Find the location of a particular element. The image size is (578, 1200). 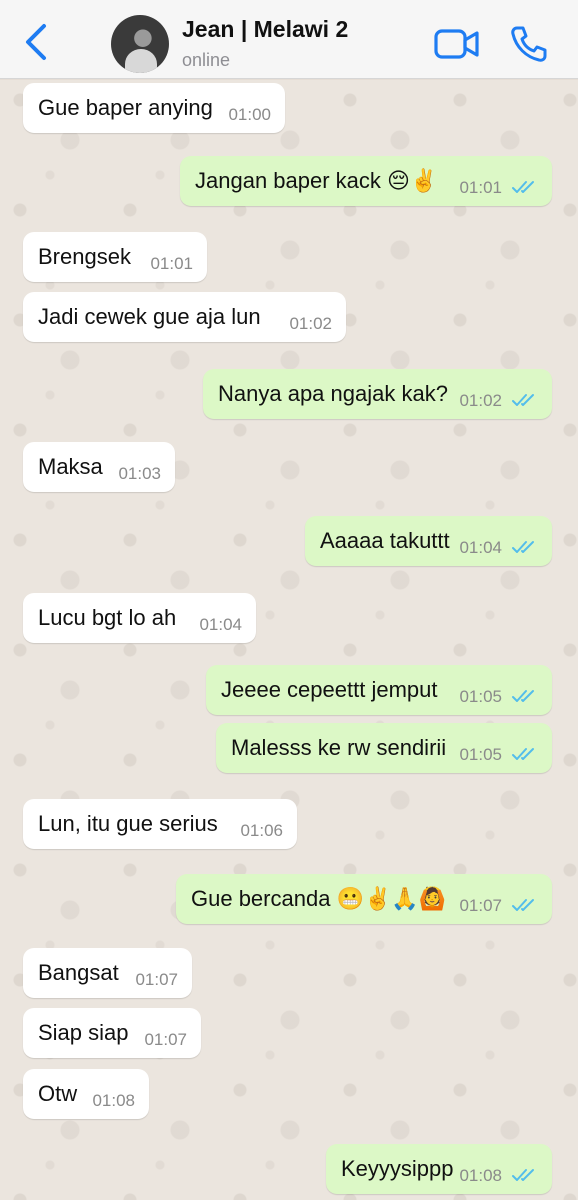

chevron-left-icon is located at coordinates (36, 42).